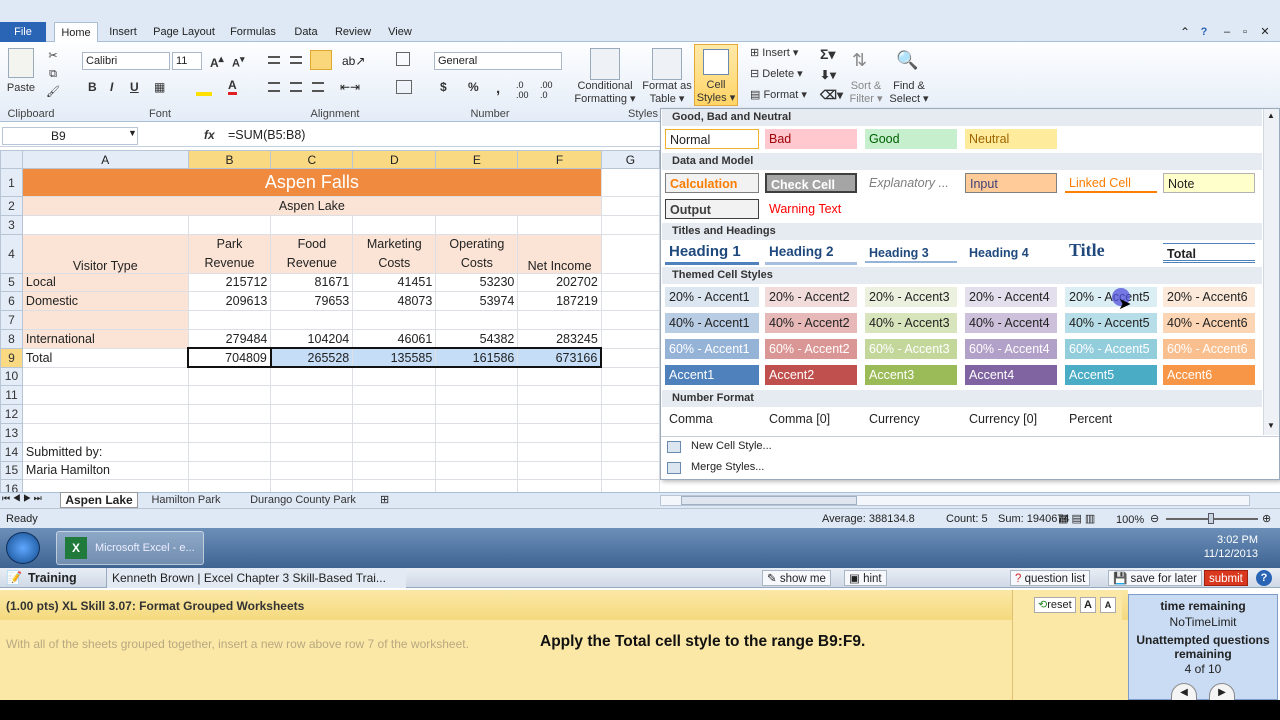 This screenshot has height=720, width=1280. Describe the element at coordinates (229, 338) in the screenshot. I see `cell-value: 279484` at that location.